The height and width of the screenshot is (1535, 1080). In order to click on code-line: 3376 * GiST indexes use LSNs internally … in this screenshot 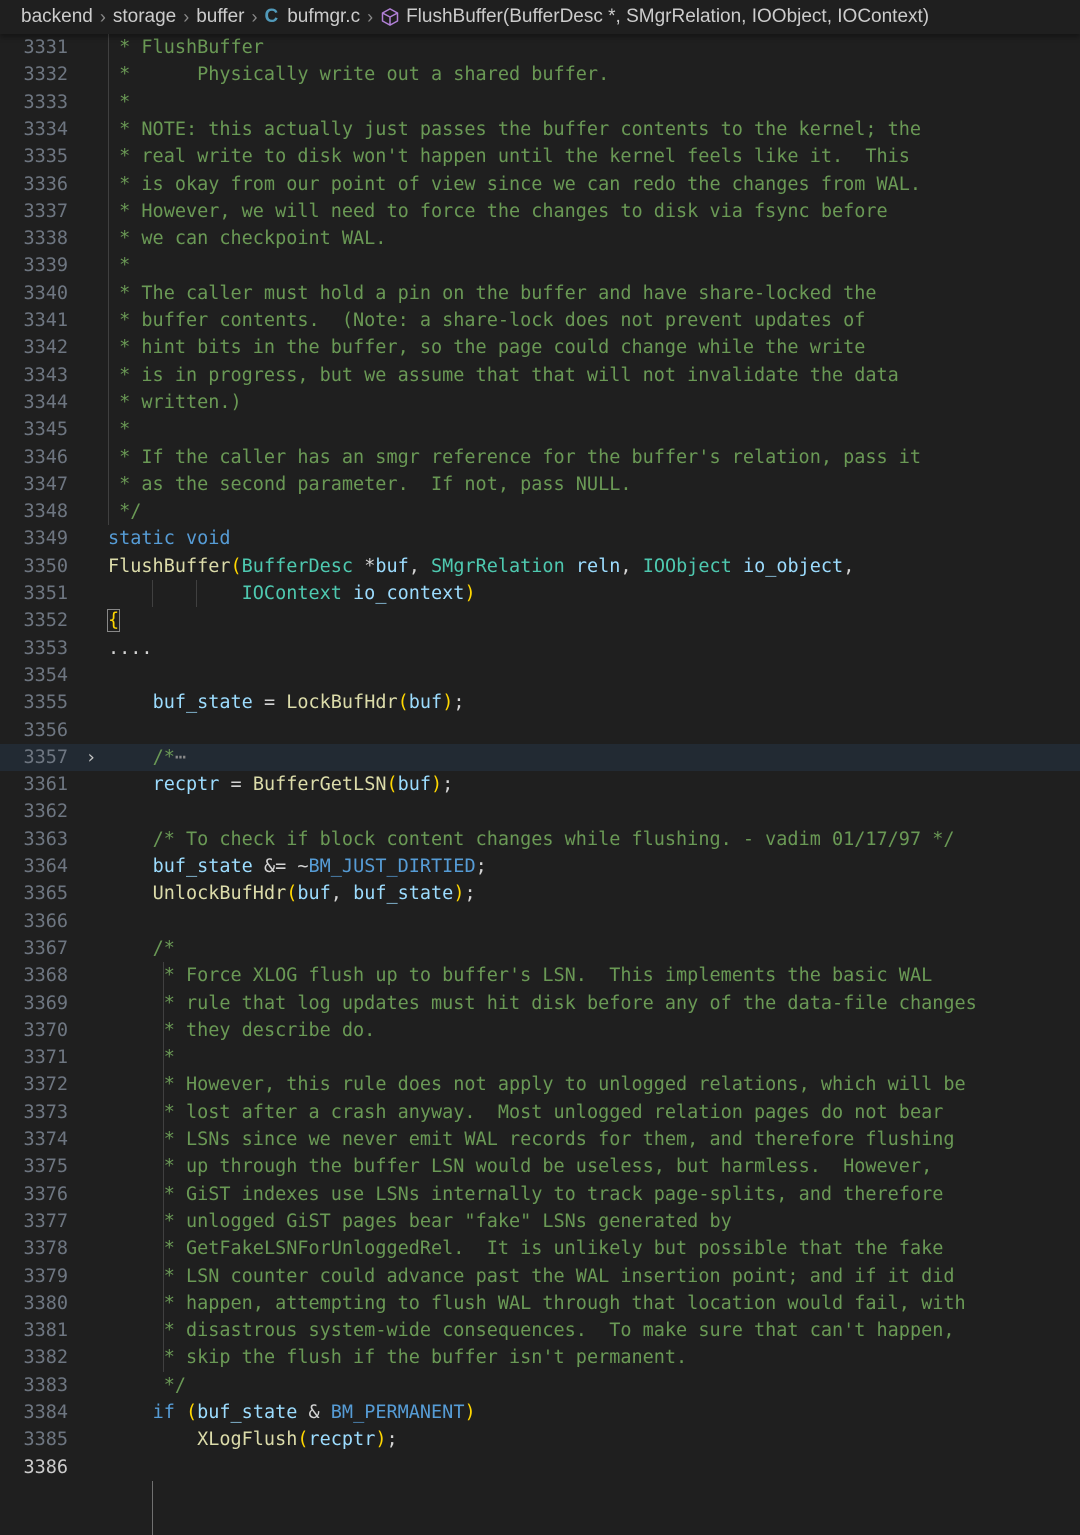, I will do `click(540, 1194)`.